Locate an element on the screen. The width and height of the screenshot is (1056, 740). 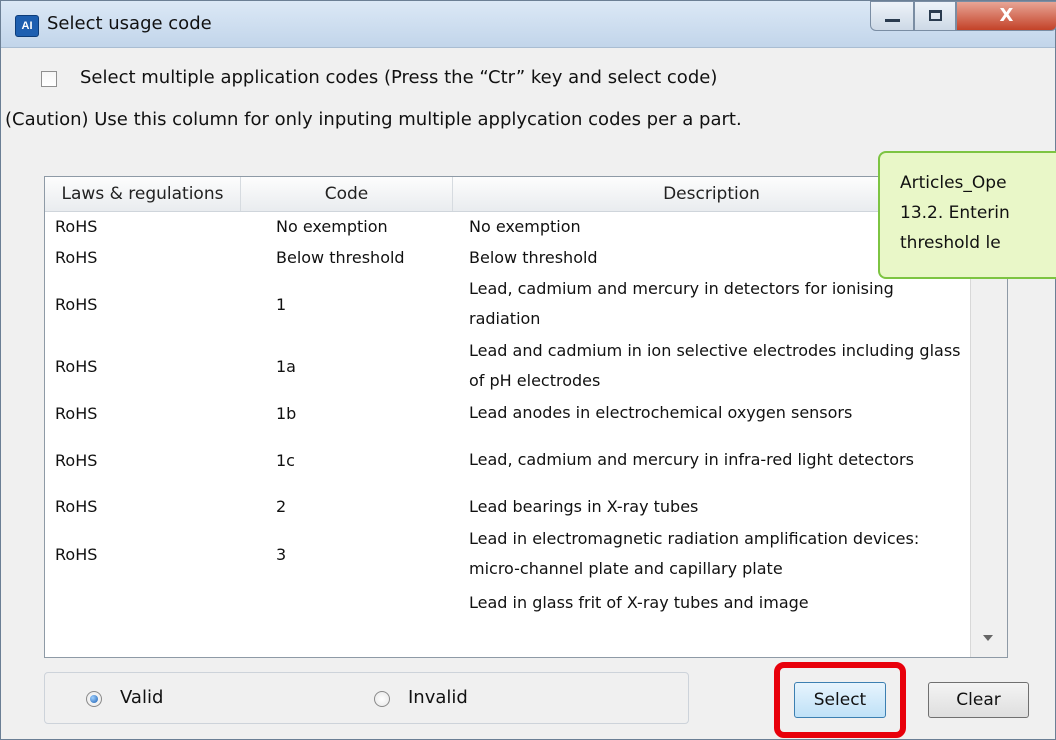
valid-radio is located at coordinates (94, 699).